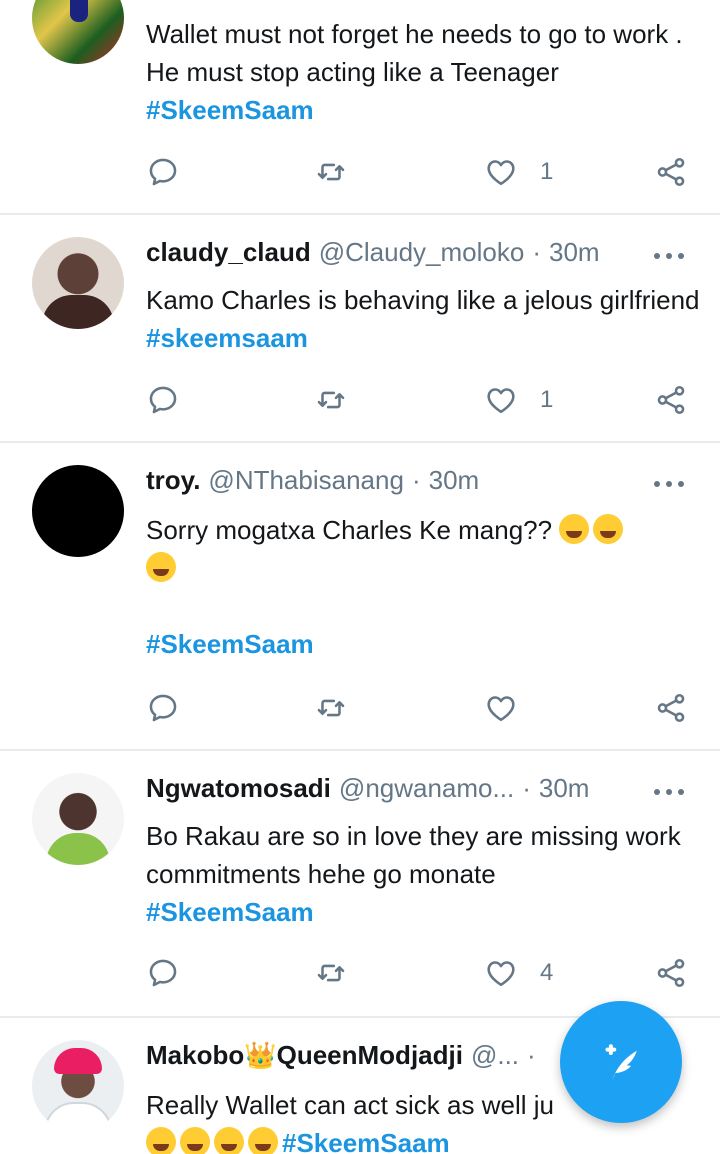  I want to click on tweet-header: troy. @NThabisanang · 30m, so click(312, 482).